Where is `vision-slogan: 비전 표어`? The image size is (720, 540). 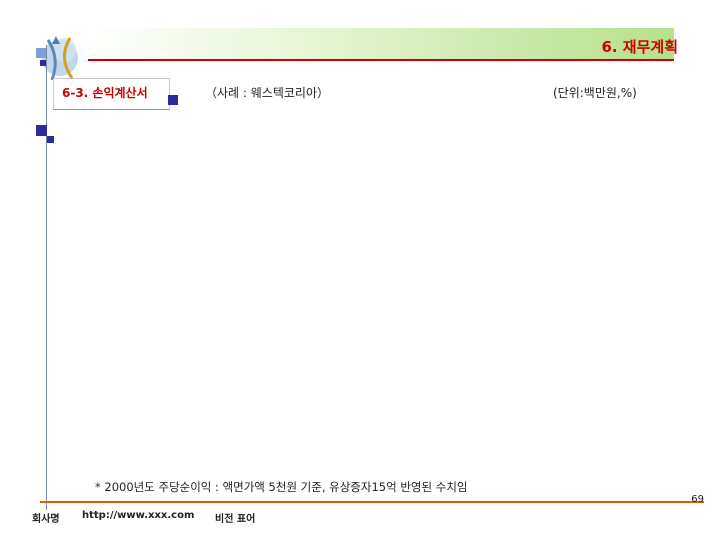
vision-slogan: 비전 표어 is located at coordinates (235, 519).